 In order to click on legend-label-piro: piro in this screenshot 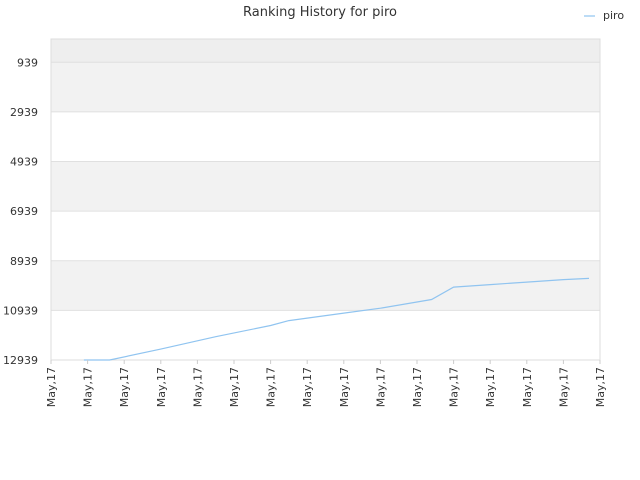, I will do `click(613, 15)`.